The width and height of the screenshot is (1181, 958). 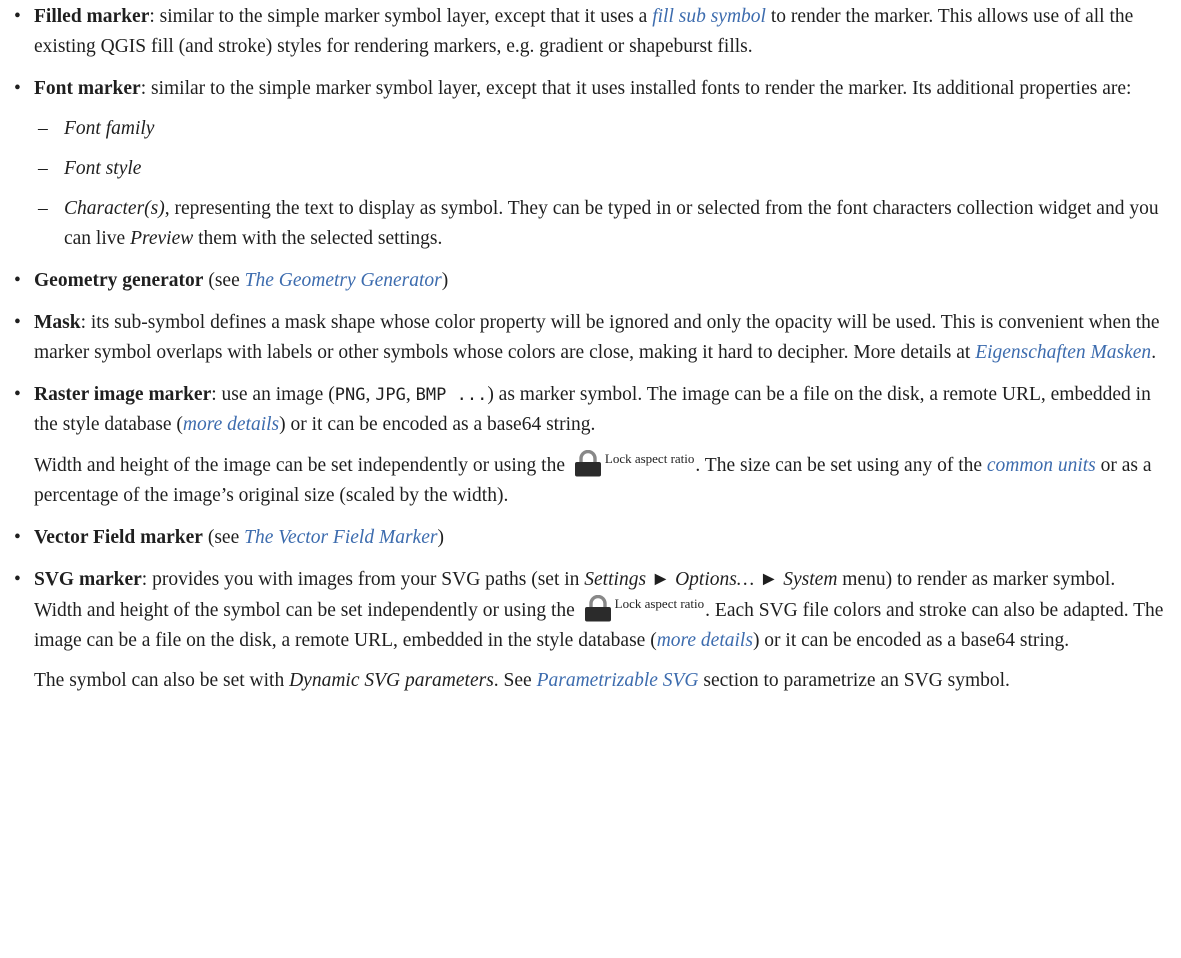 I want to click on link-vector-field-marker: The Vector Field Marker, so click(x=340, y=537).